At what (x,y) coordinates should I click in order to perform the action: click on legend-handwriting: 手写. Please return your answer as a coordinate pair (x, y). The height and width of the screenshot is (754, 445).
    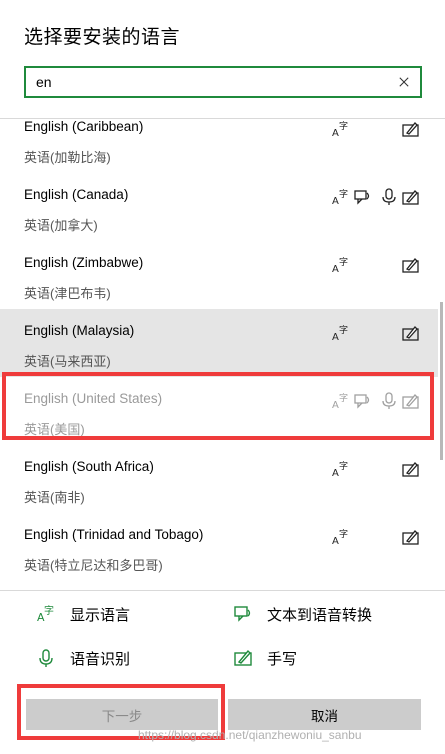
    Looking at the image, I should click on (265, 658).